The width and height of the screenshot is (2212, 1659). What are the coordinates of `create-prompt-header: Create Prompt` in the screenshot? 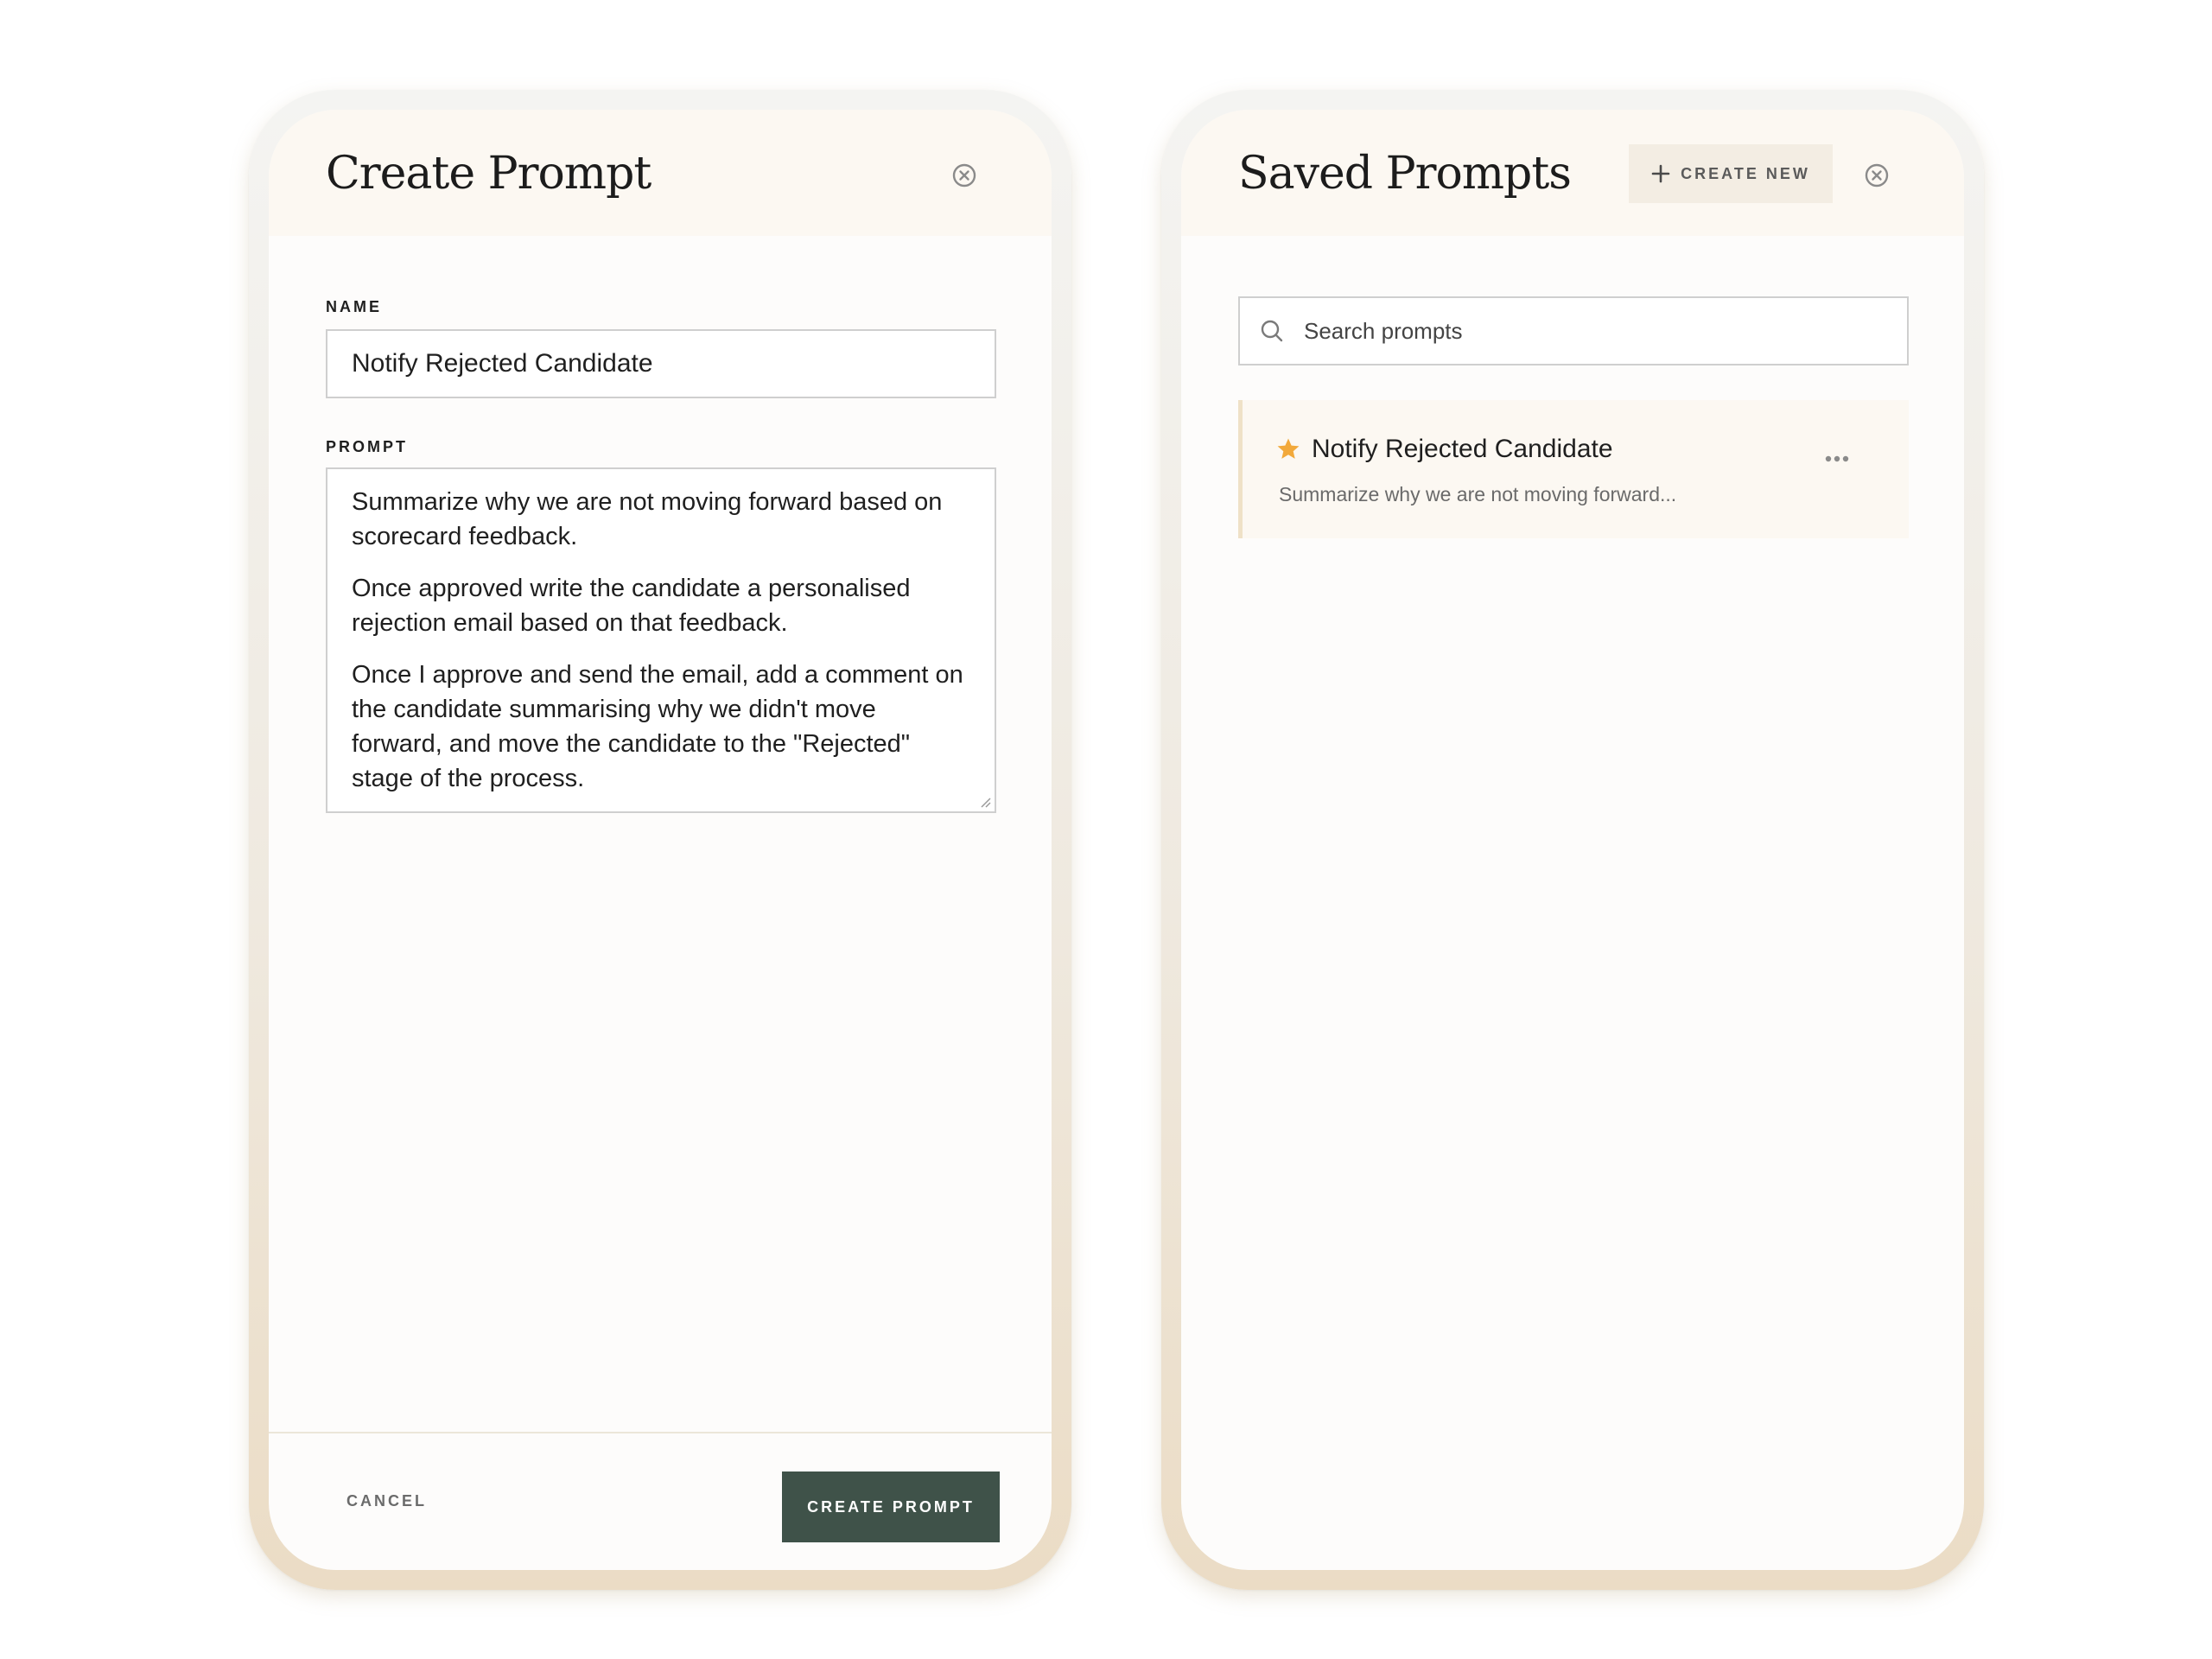 It's located at (660, 173).